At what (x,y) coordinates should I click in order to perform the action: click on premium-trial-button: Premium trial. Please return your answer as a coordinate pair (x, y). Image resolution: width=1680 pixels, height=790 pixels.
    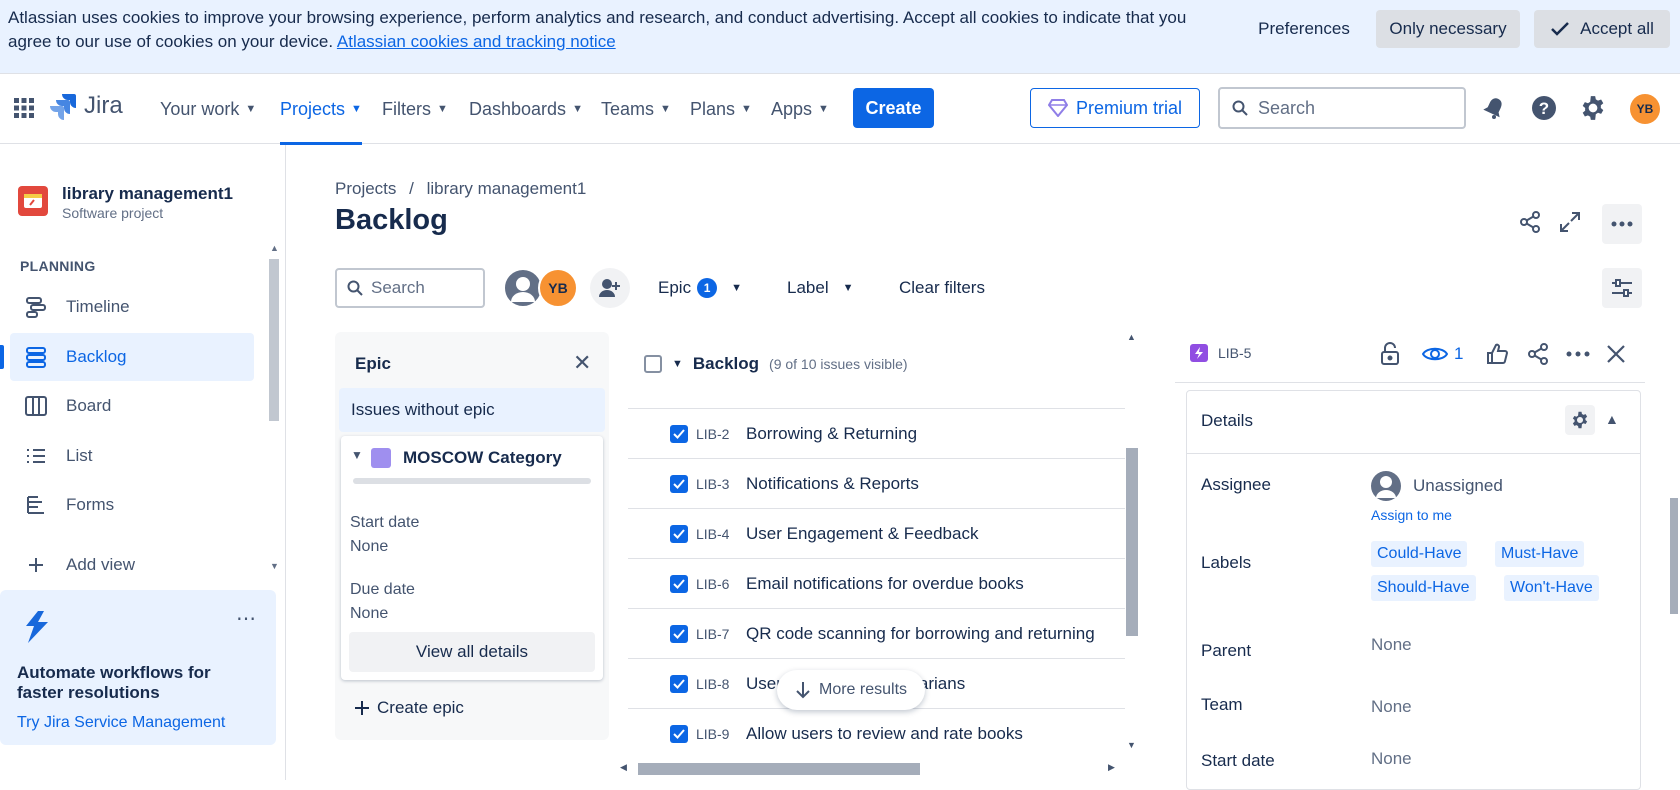
    Looking at the image, I should click on (1115, 108).